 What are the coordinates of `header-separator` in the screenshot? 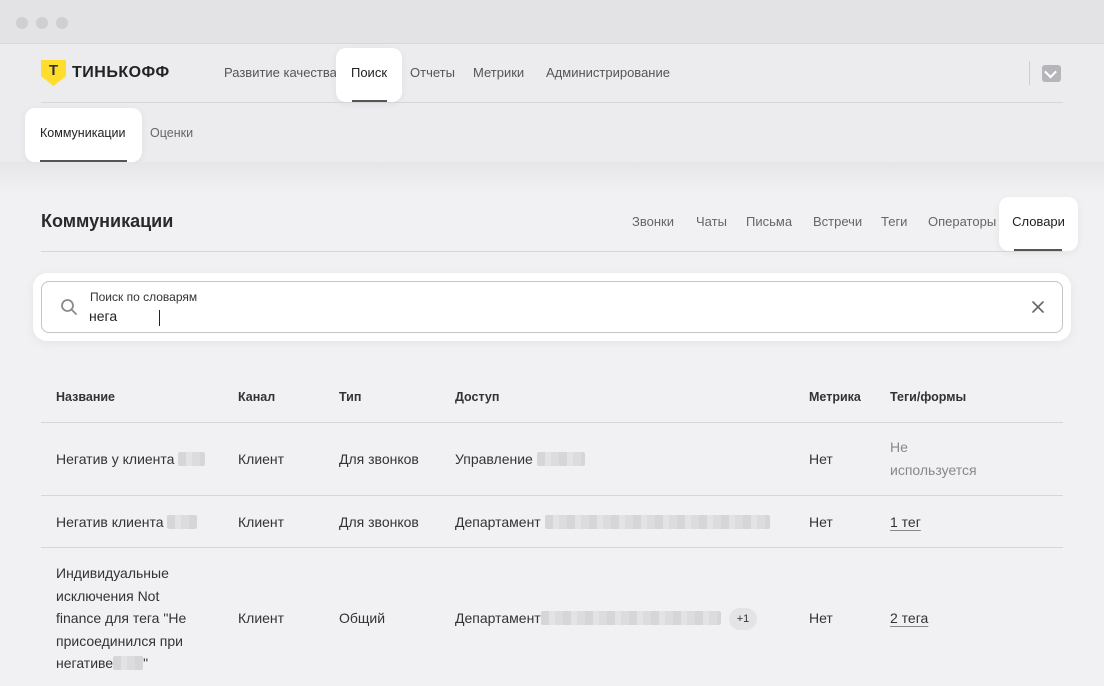 It's located at (1029, 73).